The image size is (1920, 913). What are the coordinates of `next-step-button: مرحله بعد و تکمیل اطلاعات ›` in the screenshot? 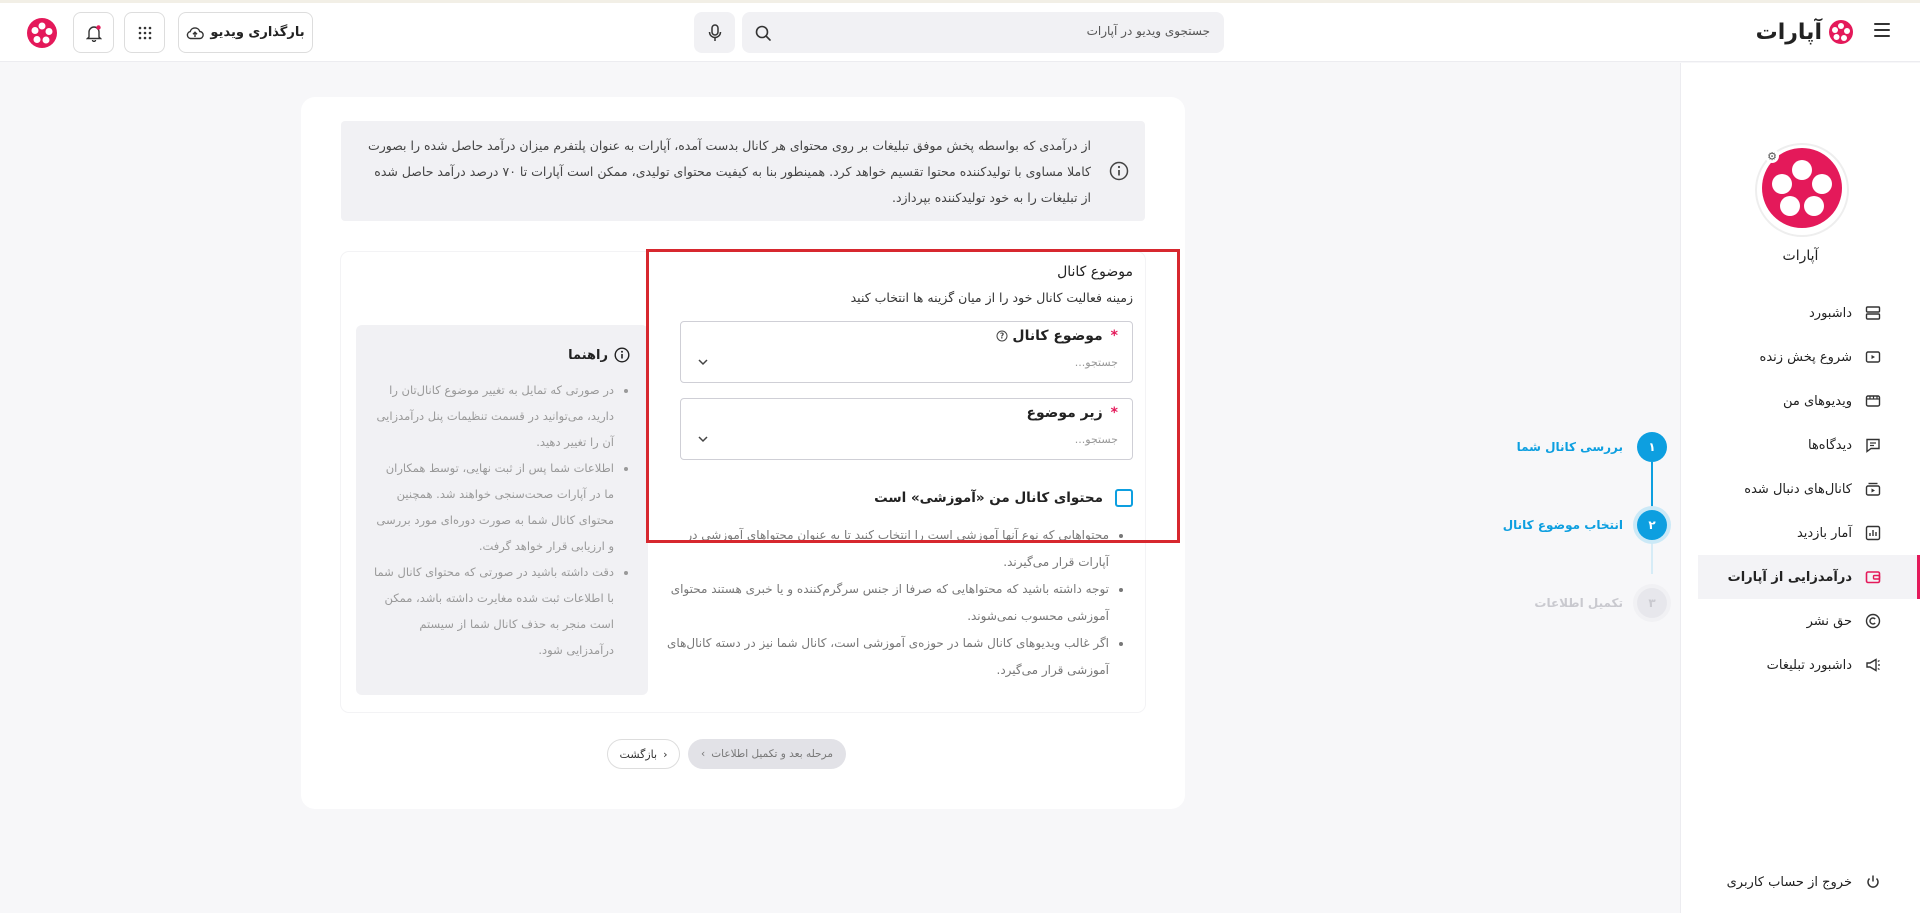 It's located at (767, 754).